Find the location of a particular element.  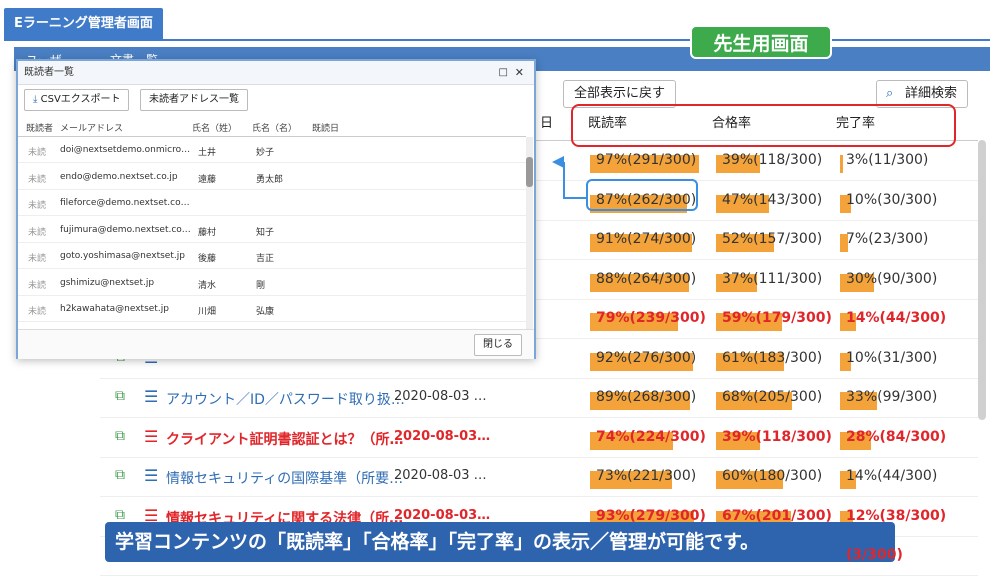

read-rate-cell: 79%(239/300) is located at coordinates (648, 320).